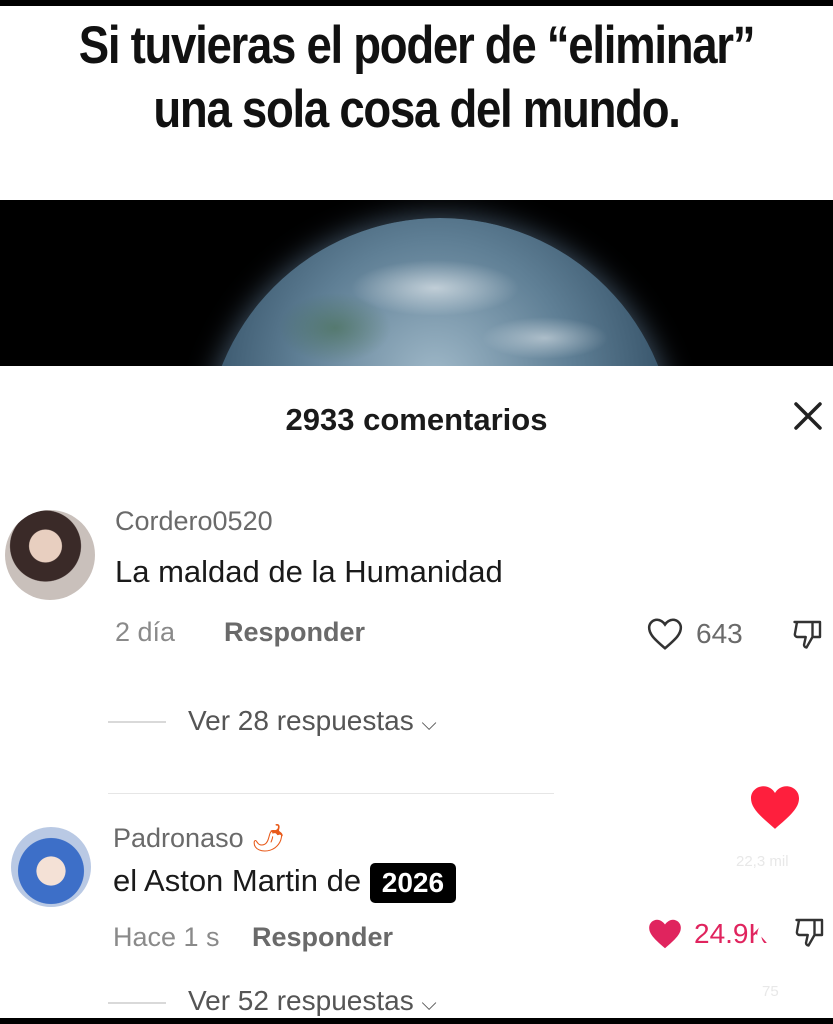  Describe the element at coordinates (416, 3) in the screenshot. I see `top-border` at that location.